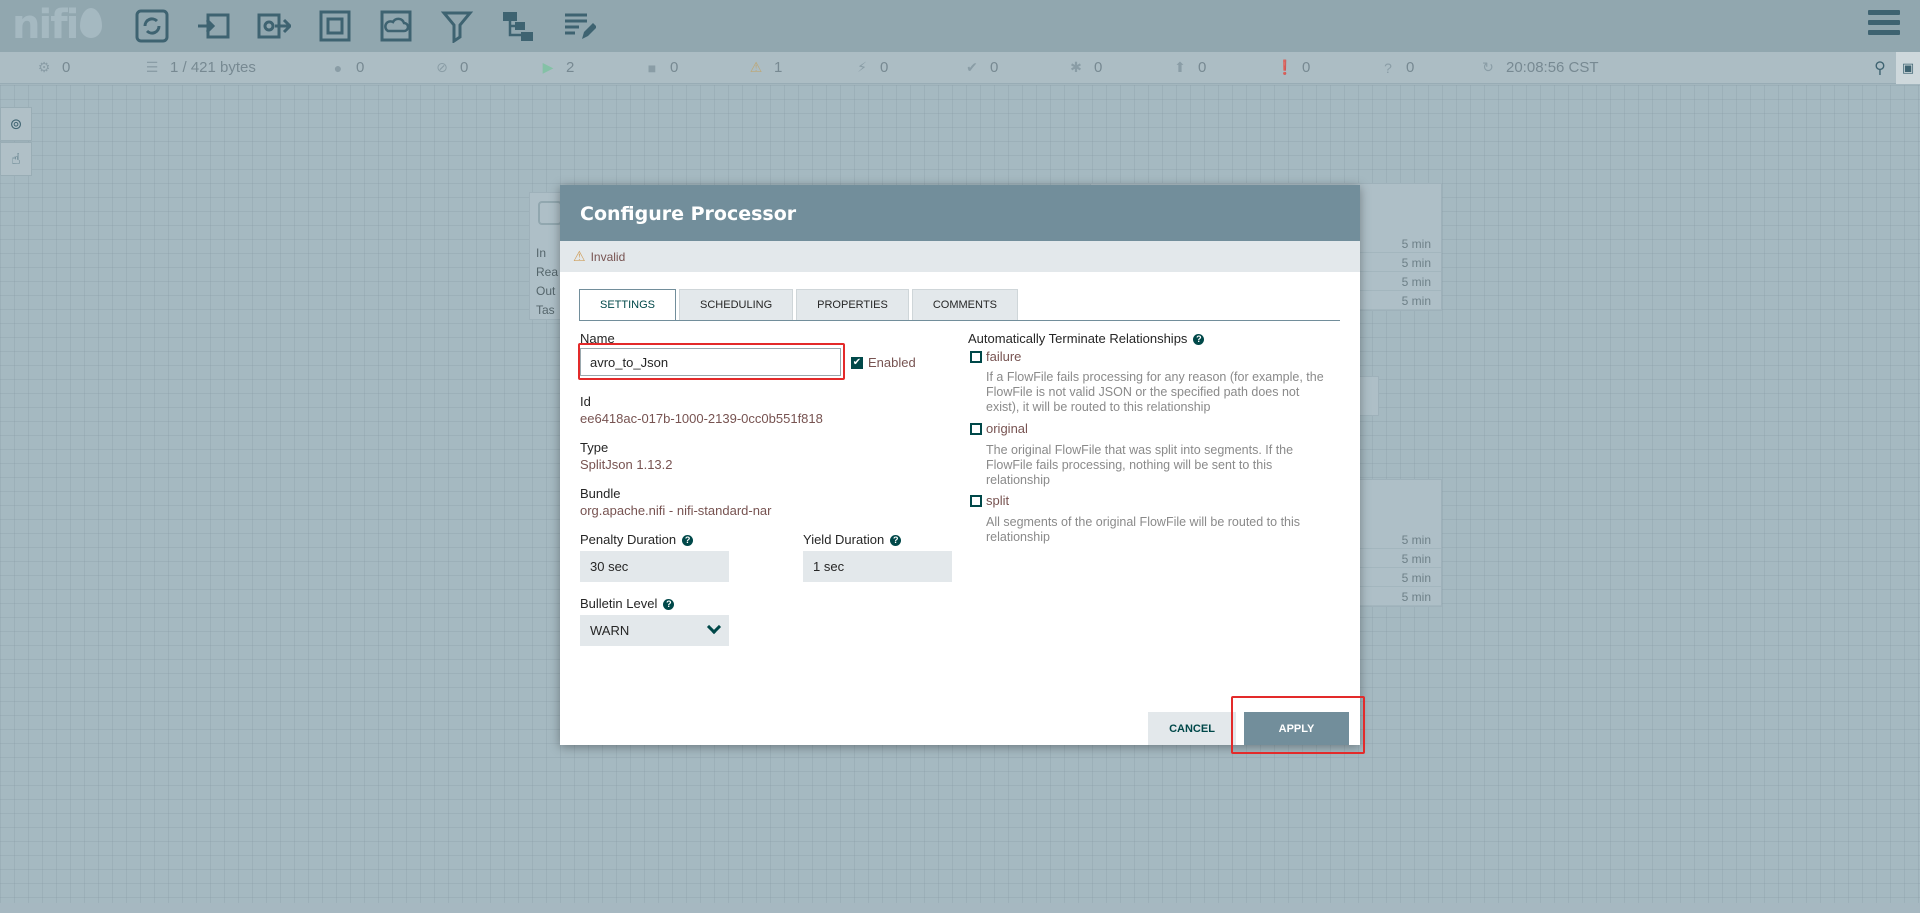  I want to click on checkbox-checked-icon: ✔, so click(857, 362).